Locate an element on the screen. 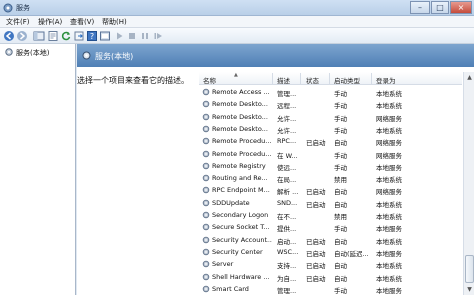 The width and height of the screenshot is (474, 295). table-row: Shell Hardware ... 为自... 已启动 自动 本地系统 is located at coordinates (330, 277).